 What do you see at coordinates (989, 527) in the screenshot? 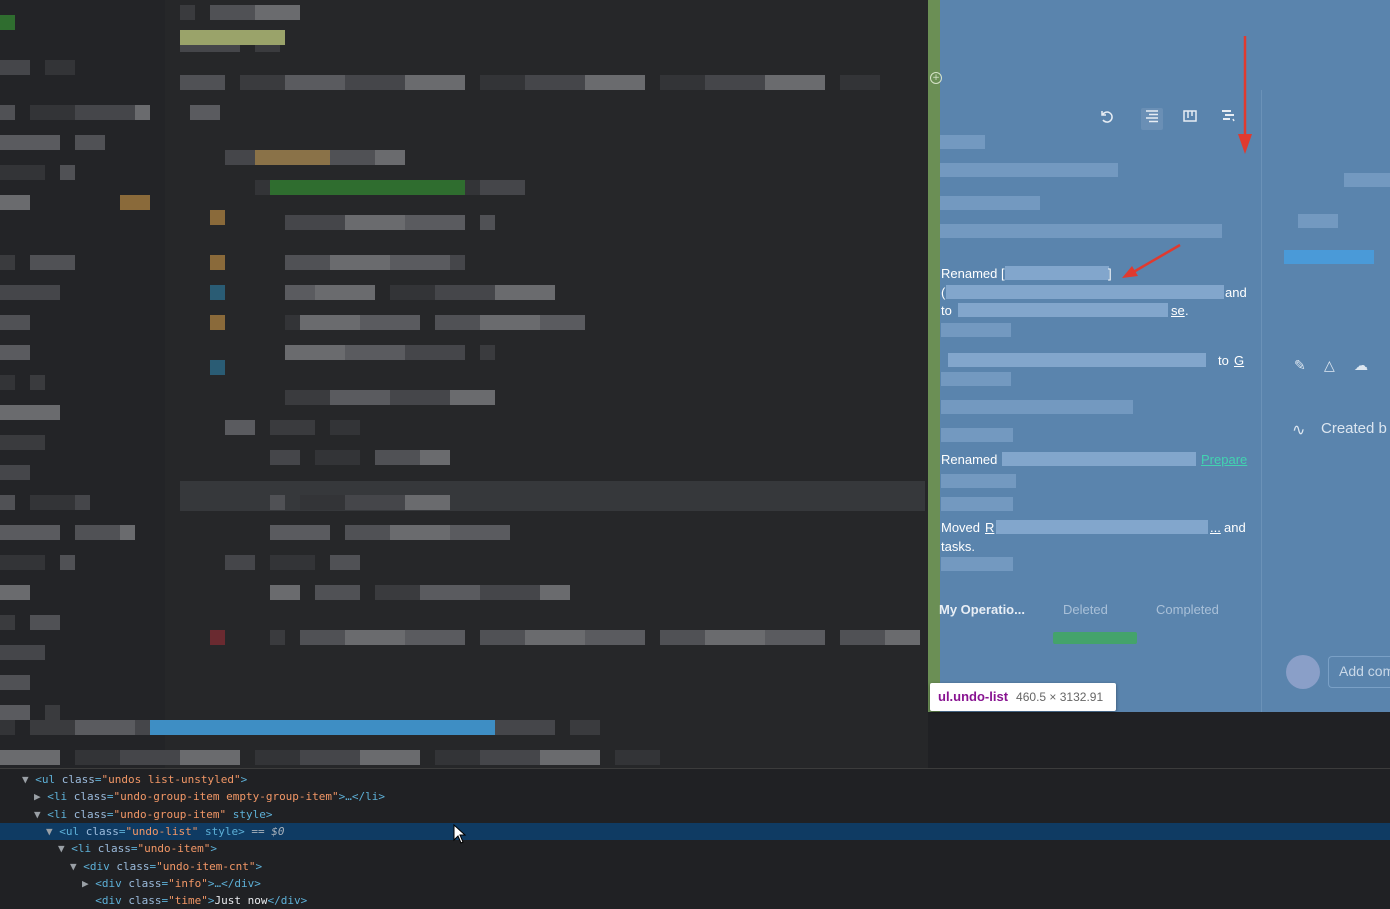
I see `activity-link: R` at bounding box center [989, 527].